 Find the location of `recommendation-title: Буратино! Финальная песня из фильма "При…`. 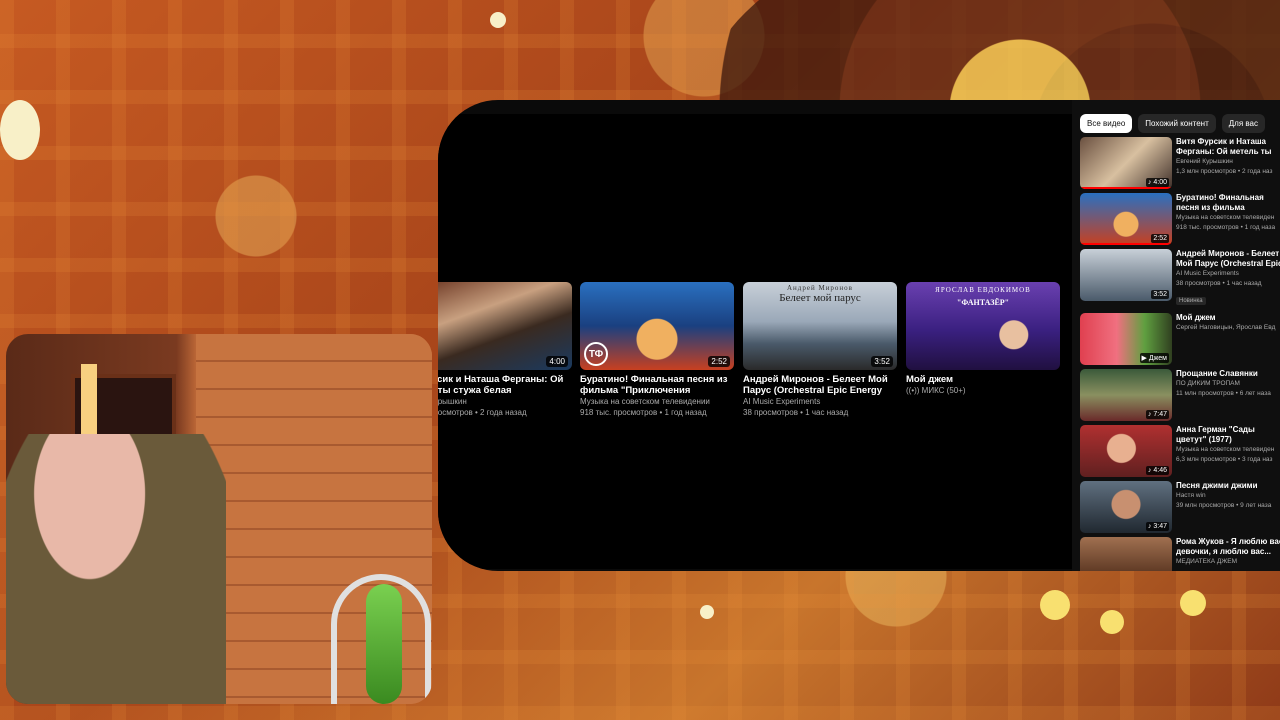

recommendation-title: Буратино! Финальная песня из фильма "При… is located at coordinates (1228, 203).